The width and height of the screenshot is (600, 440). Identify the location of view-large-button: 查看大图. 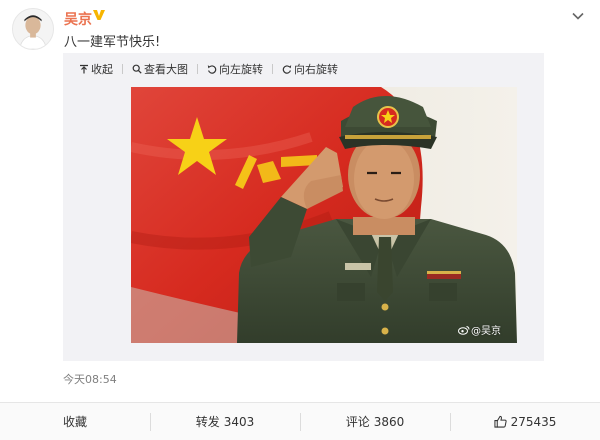
(160, 69).